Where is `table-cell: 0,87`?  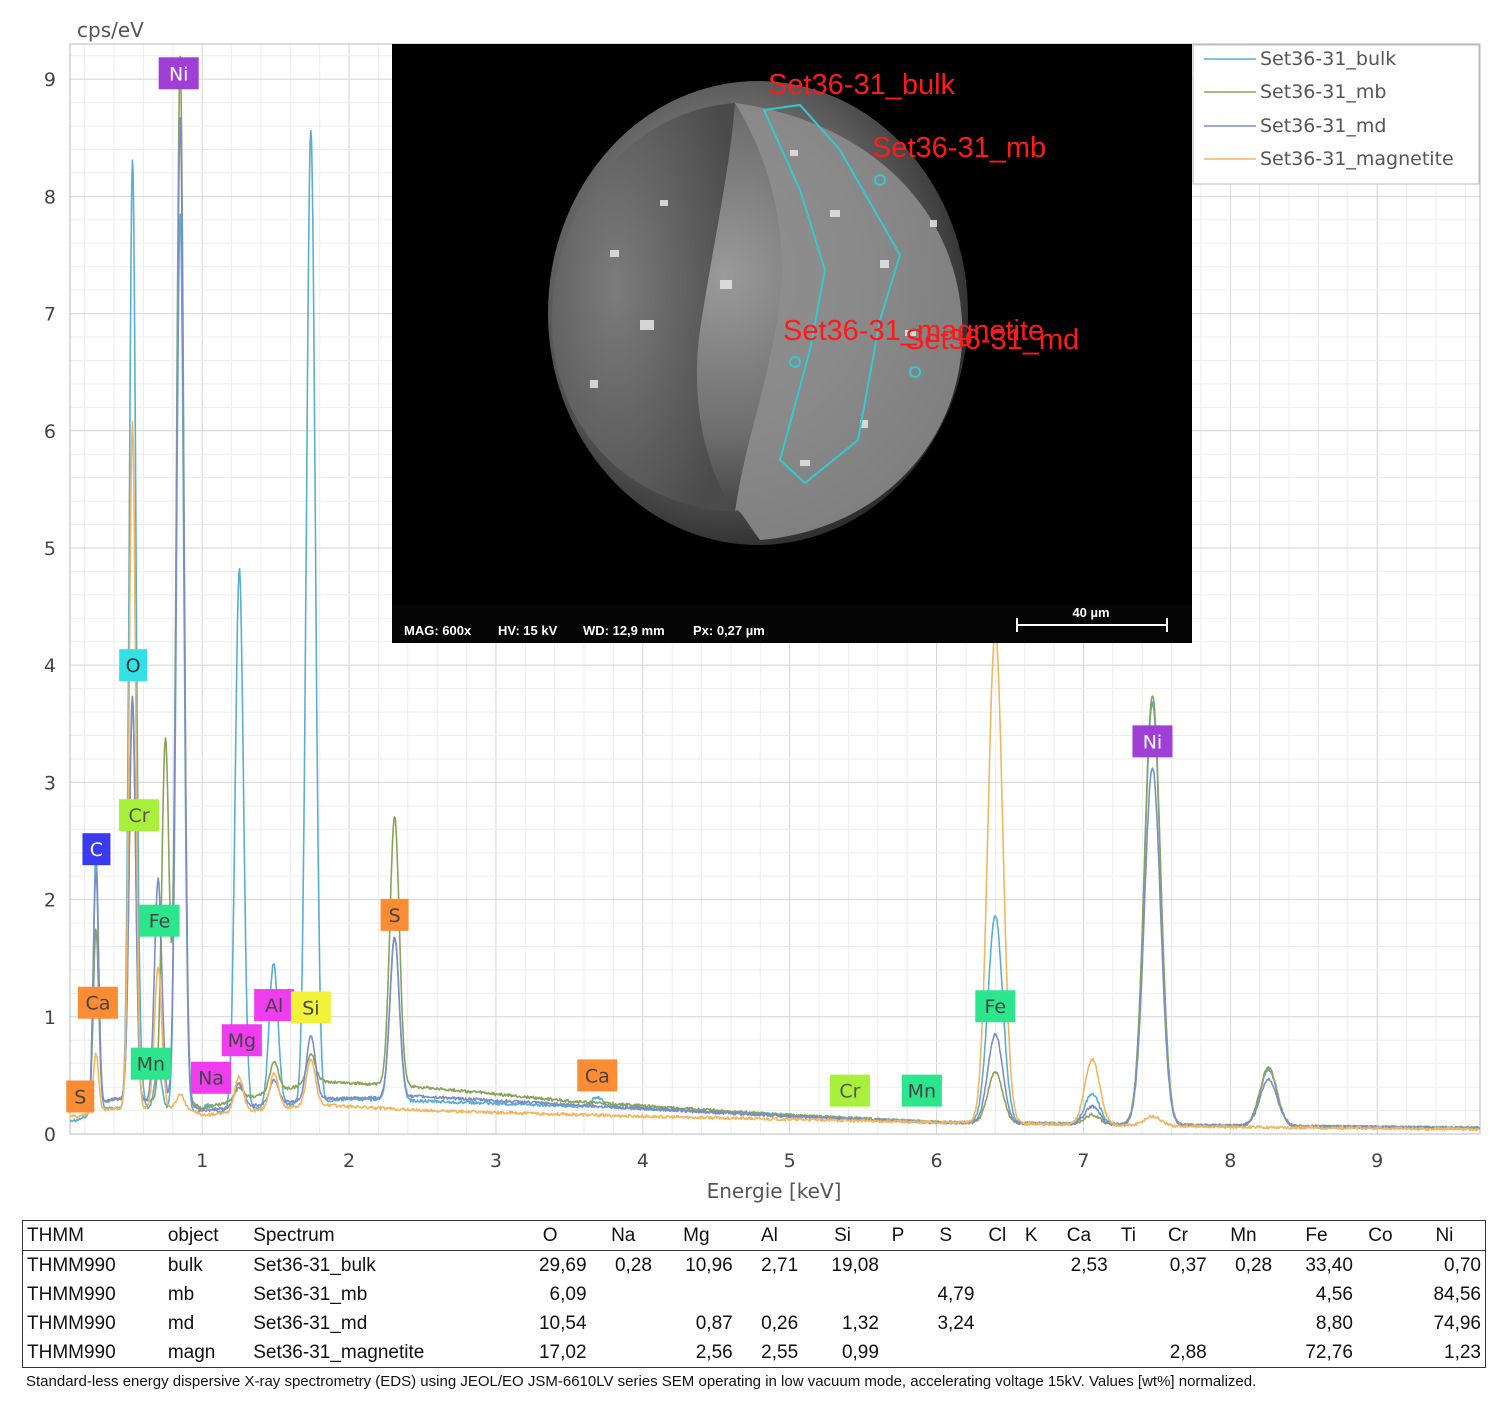 table-cell: 0,87 is located at coordinates (714, 1323).